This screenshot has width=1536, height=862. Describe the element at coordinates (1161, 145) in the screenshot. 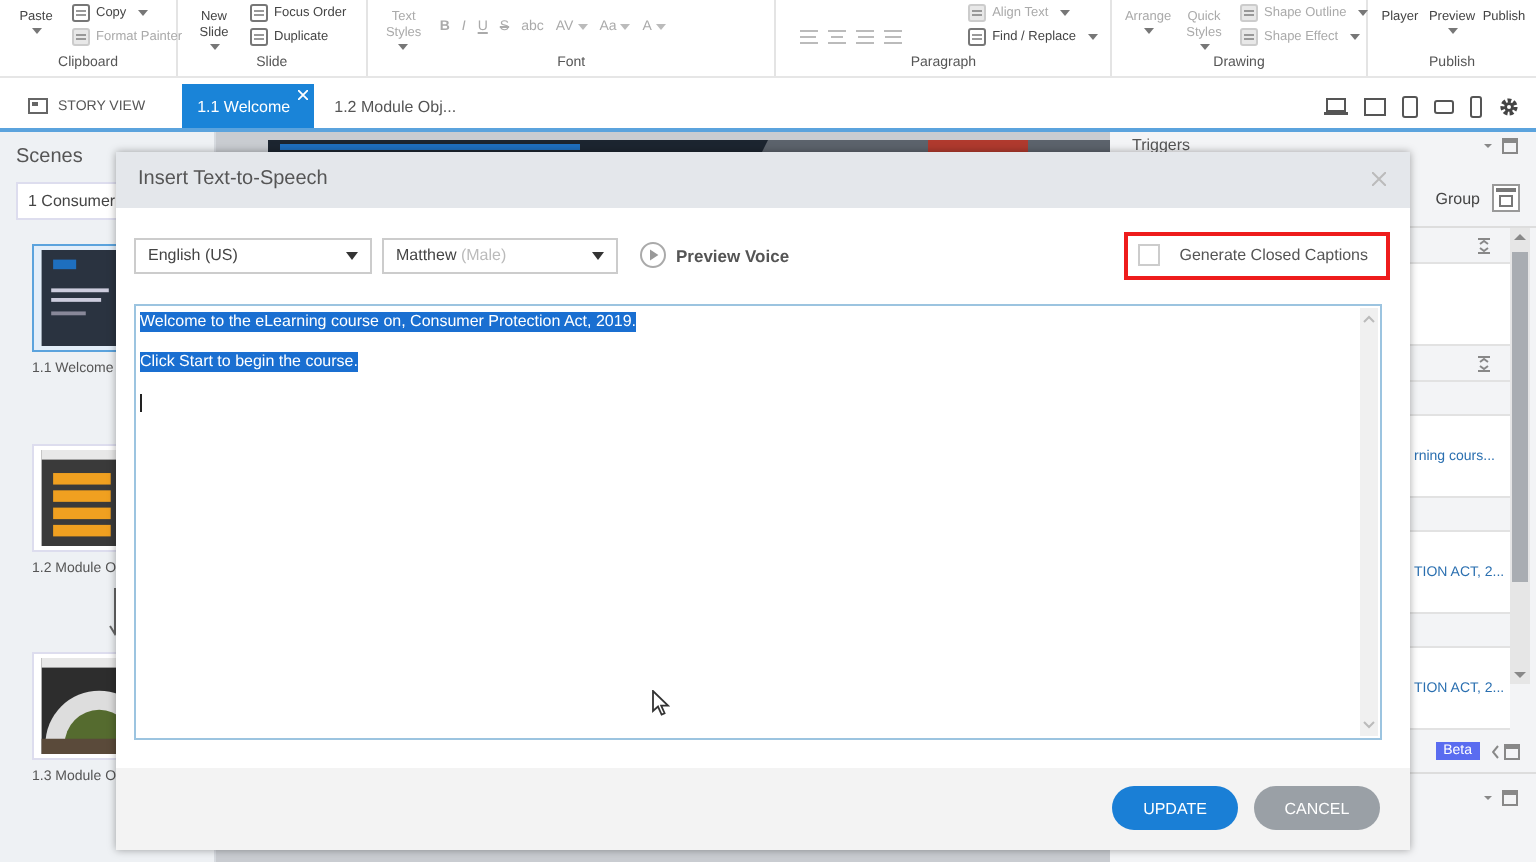

I see `panel-title: Triggers` at that location.